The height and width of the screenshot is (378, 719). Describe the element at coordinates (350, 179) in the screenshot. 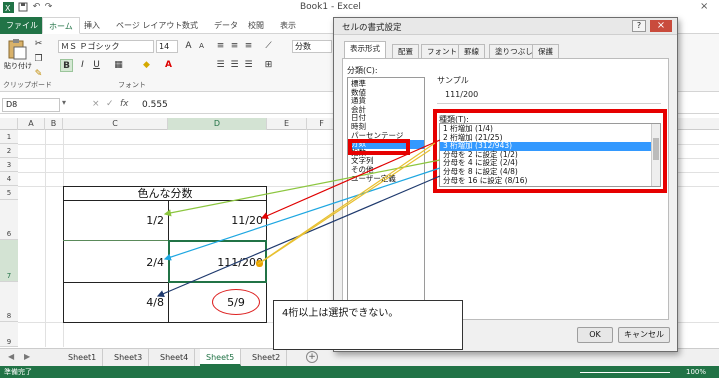

I see `arrow-red` at that location.